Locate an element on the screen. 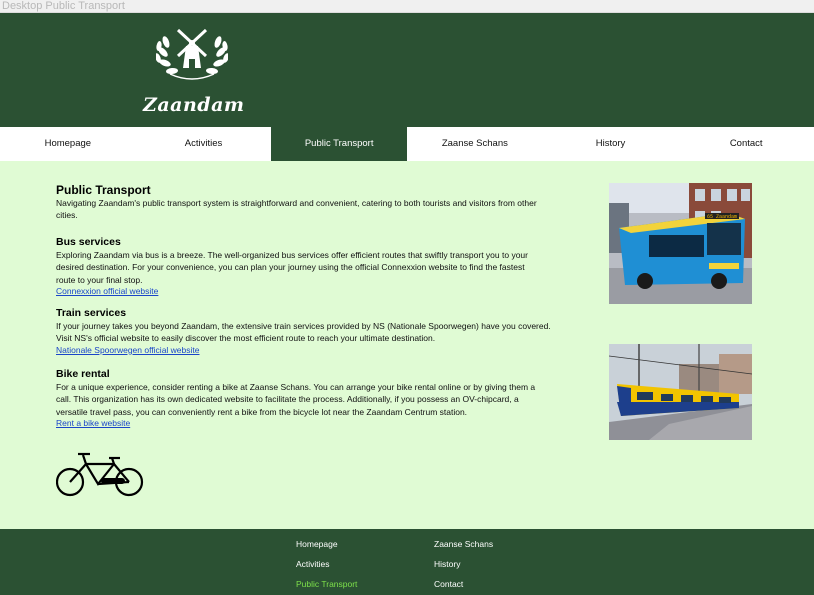  bicycle-icon is located at coordinates (99, 474).